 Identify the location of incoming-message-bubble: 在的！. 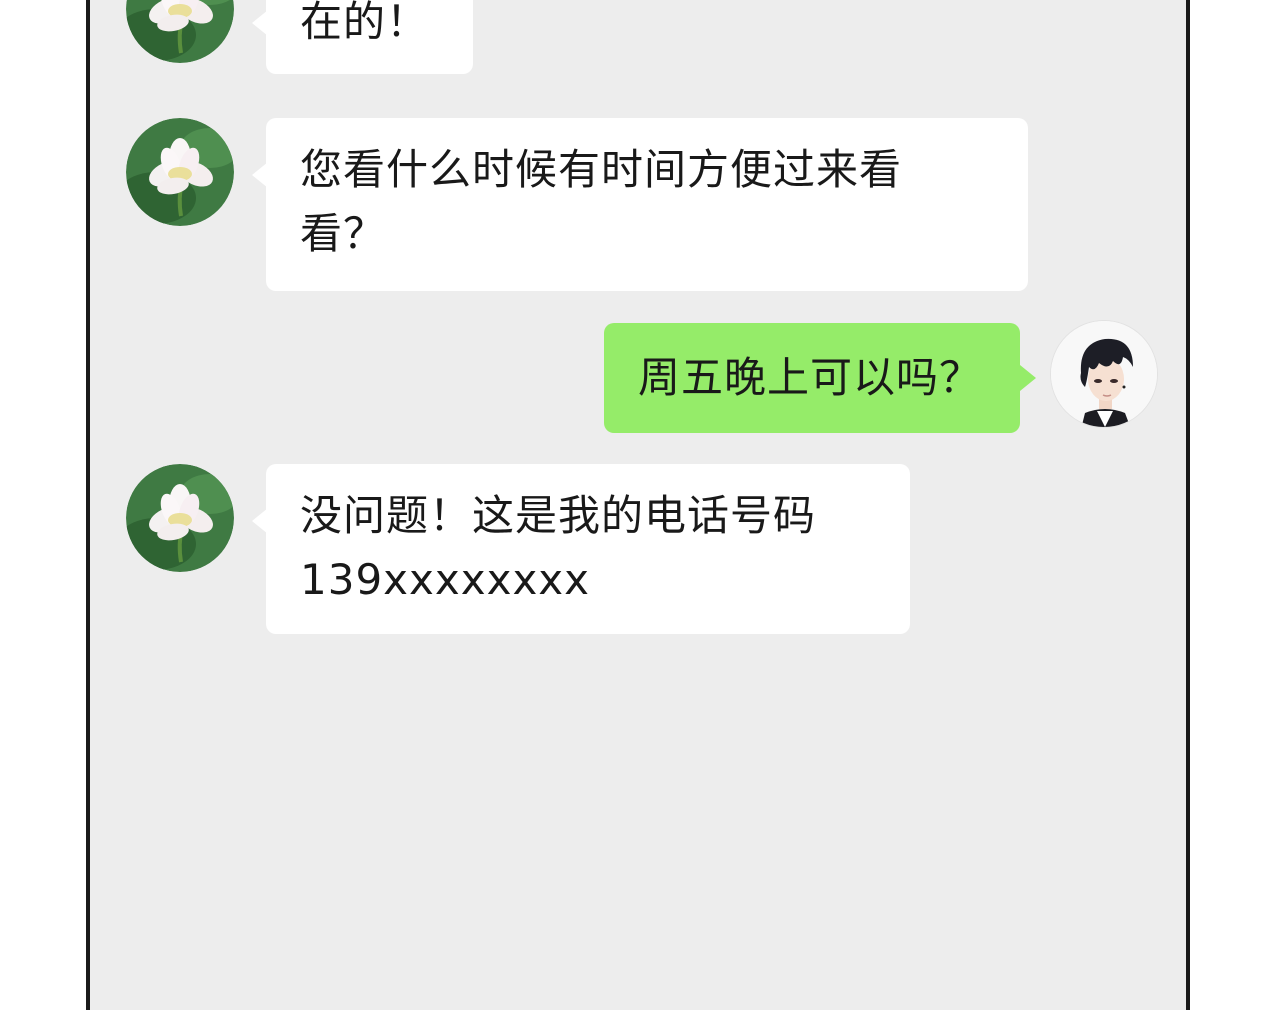
(369, 37).